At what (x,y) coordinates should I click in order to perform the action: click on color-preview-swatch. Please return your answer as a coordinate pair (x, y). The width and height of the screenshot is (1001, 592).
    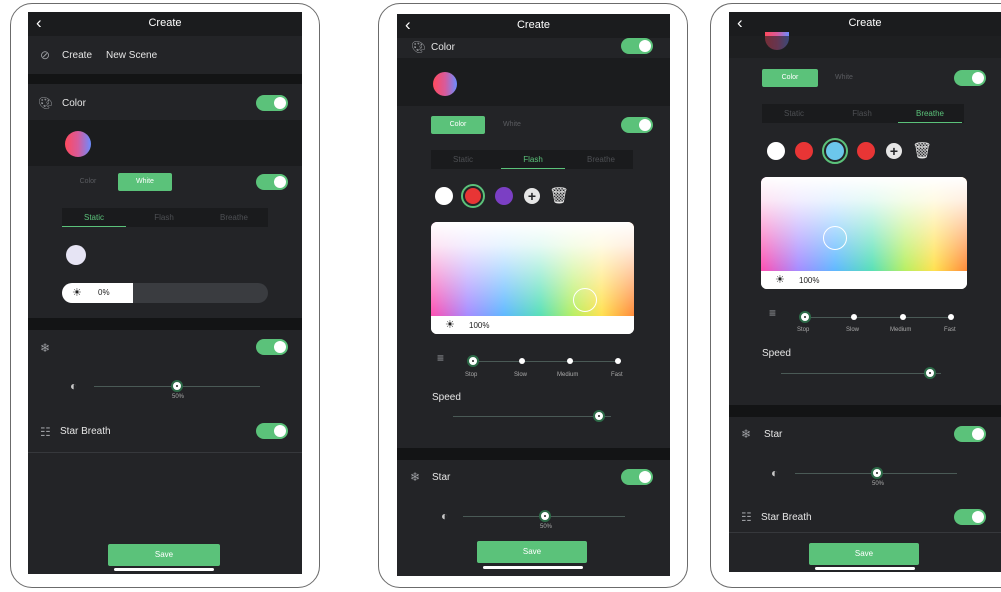
    Looking at the image, I should click on (78, 144).